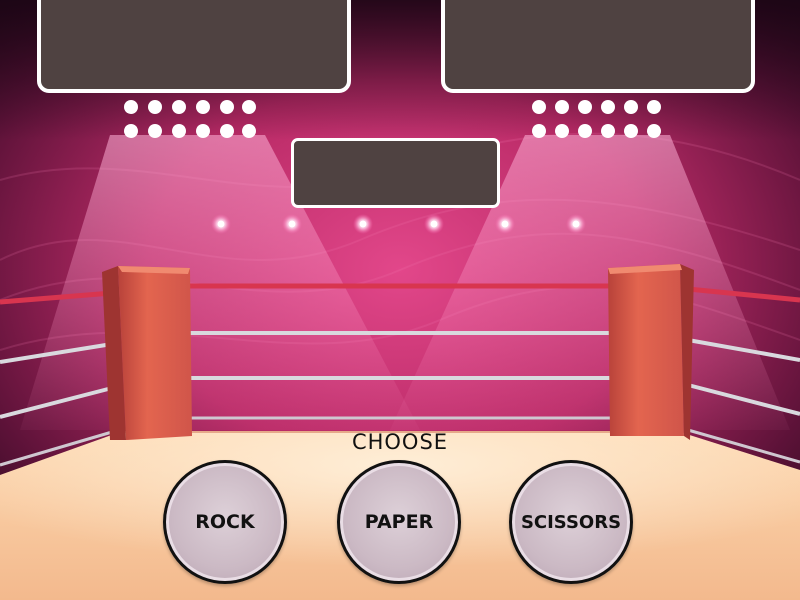 The width and height of the screenshot is (800, 600). I want to click on scissors-button-label: SCISSORS, so click(571, 522).